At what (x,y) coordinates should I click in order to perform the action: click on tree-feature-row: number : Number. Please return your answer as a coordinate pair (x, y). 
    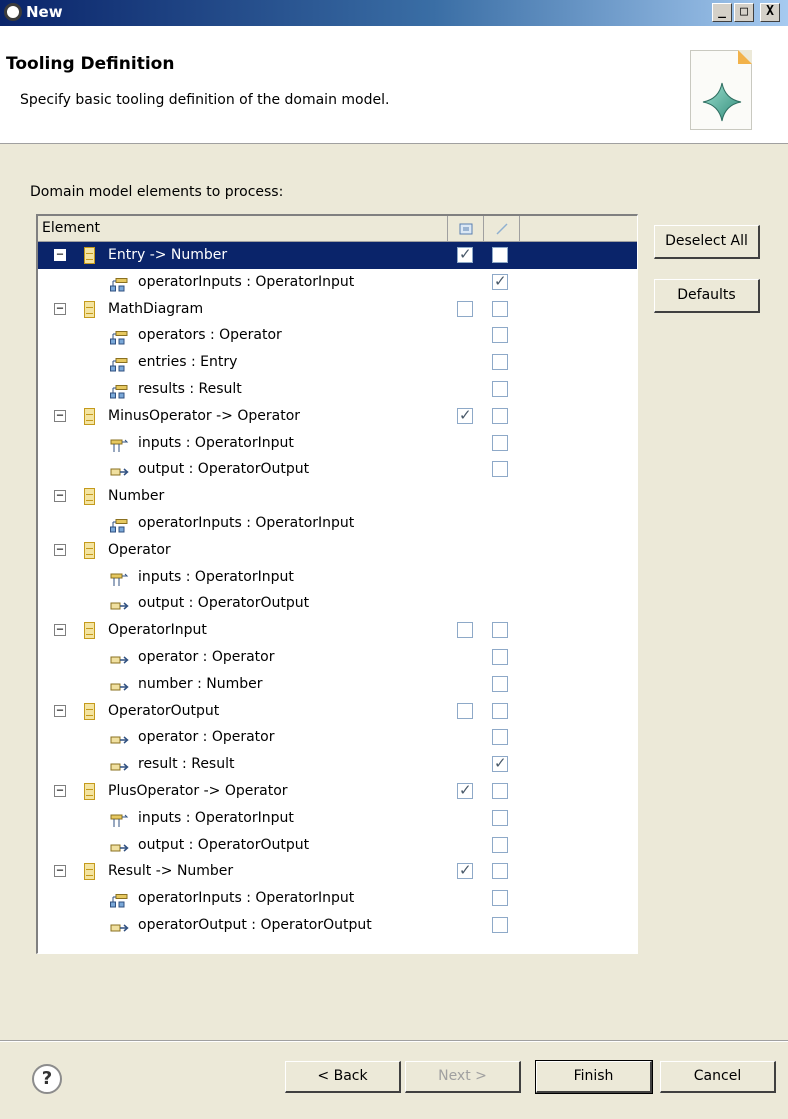
    Looking at the image, I should click on (337, 684).